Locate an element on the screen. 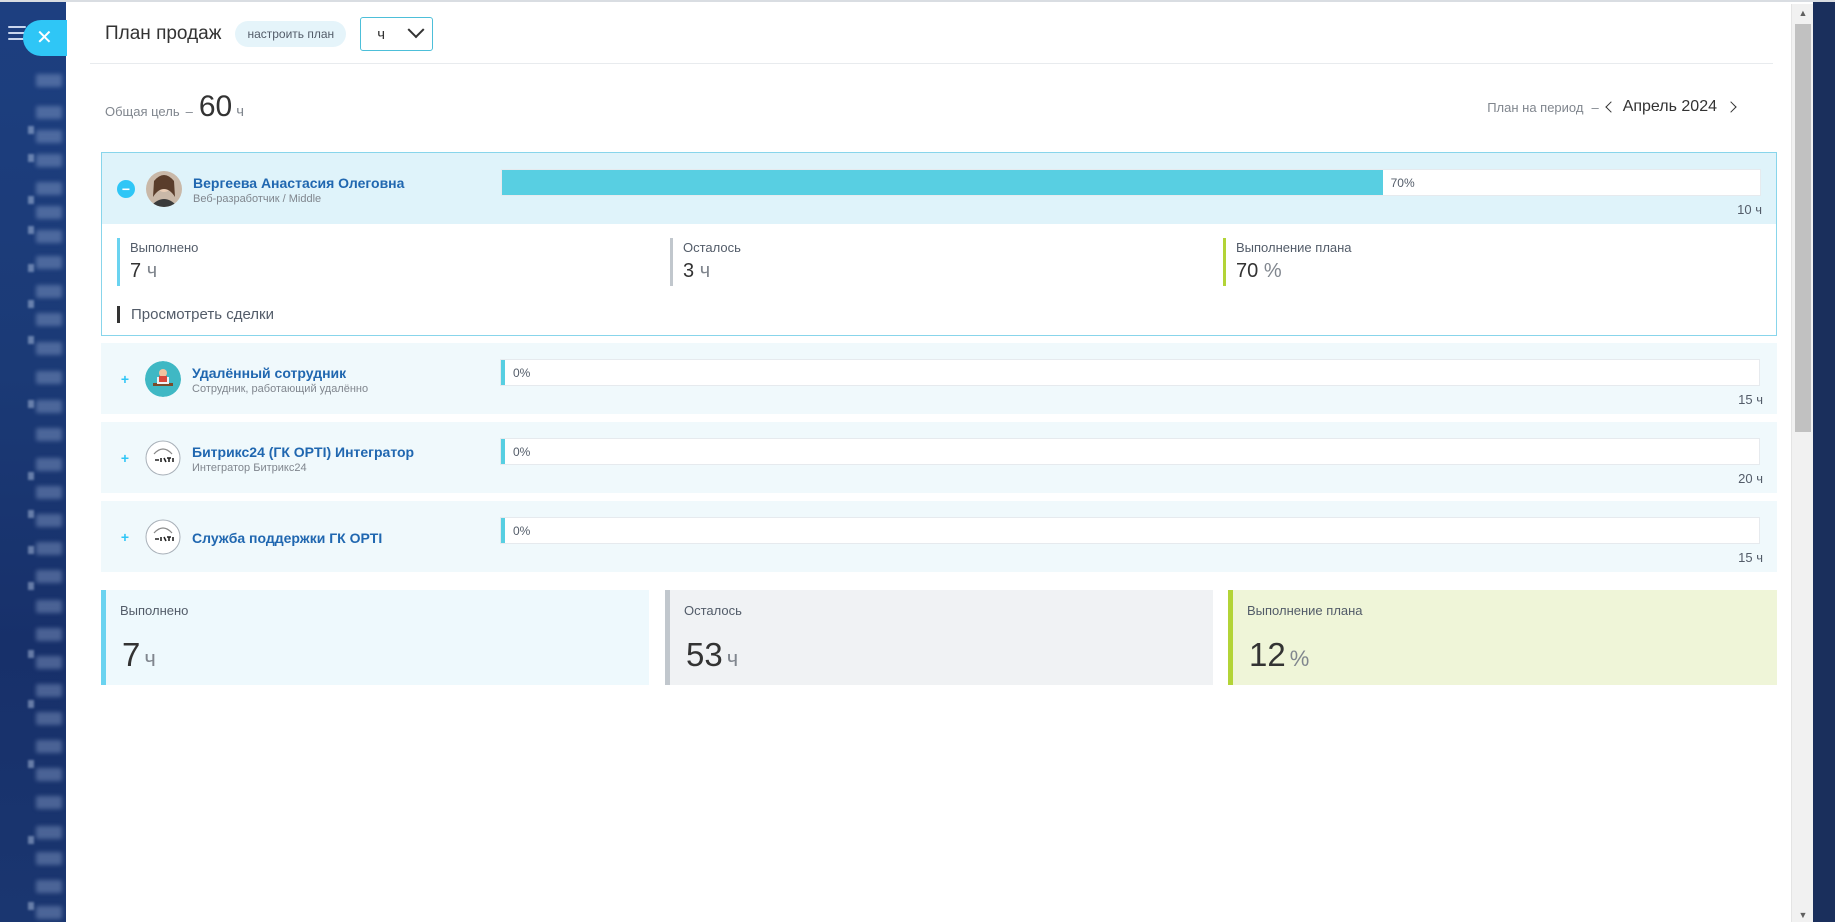 The image size is (1835, 922). close-icon: ✕ is located at coordinates (44, 38).